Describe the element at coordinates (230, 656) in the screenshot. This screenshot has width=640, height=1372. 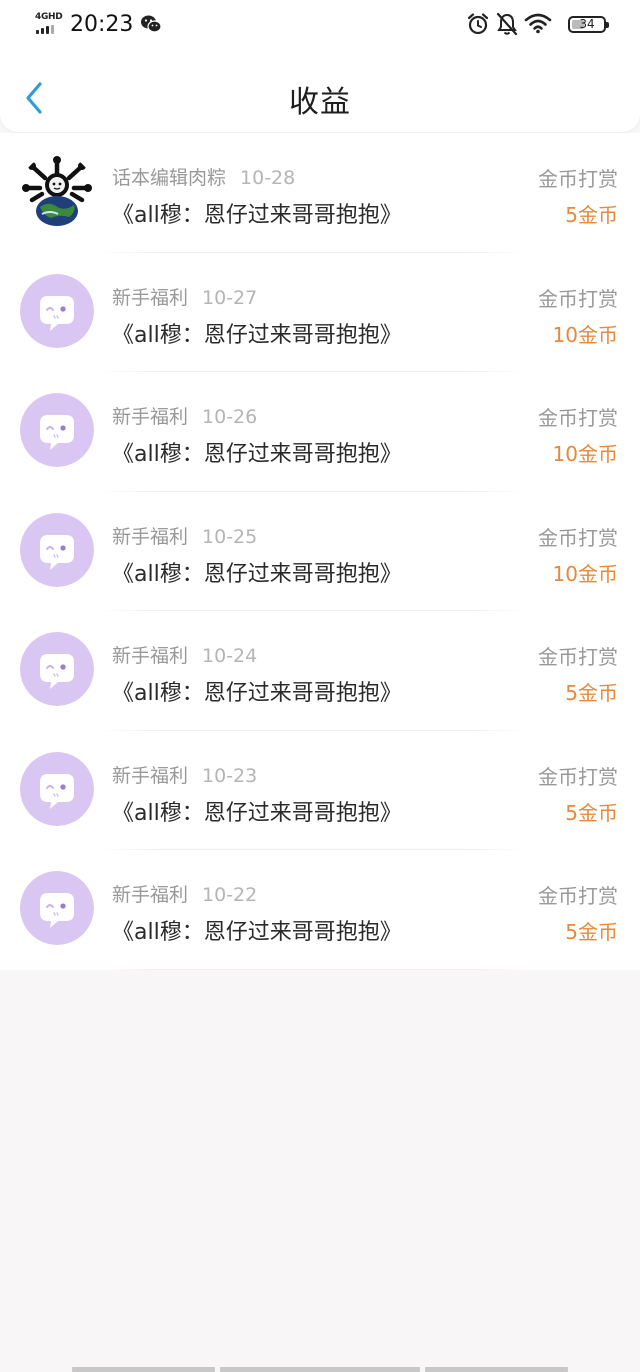
I see `record-date: 10-24` at that location.